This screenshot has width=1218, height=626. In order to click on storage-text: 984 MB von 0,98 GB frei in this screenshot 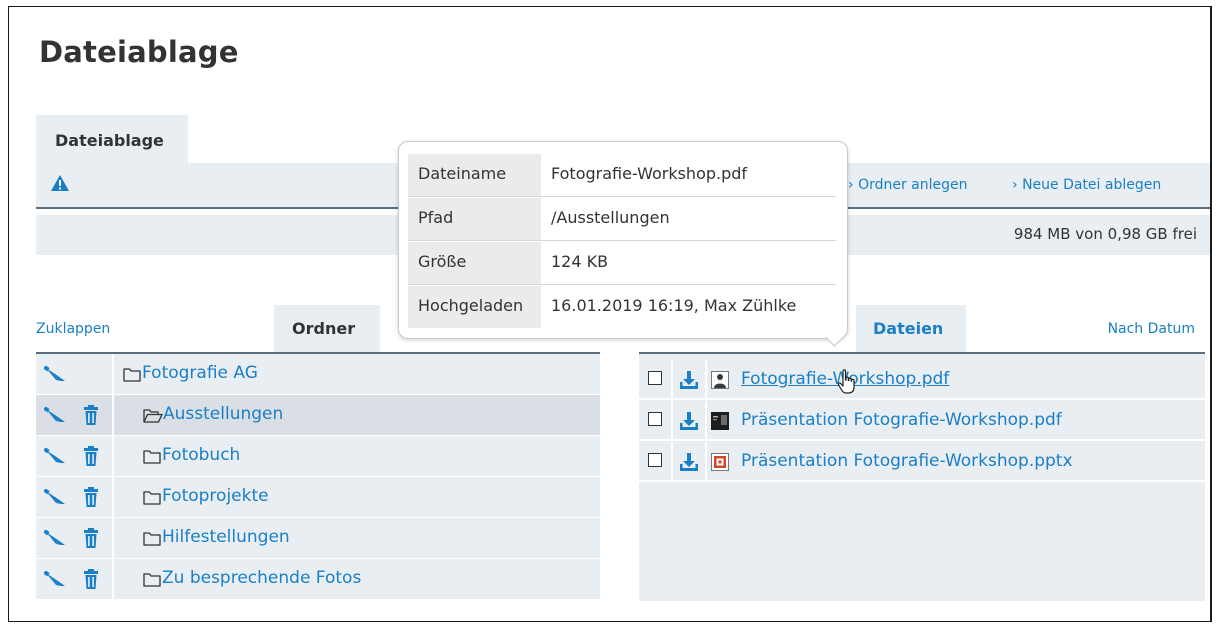, I will do `click(1105, 234)`.